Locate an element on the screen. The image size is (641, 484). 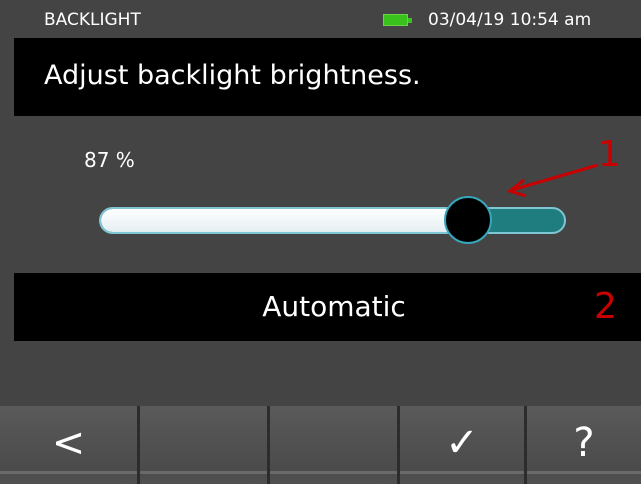
back-button: < is located at coordinates (68, 445).